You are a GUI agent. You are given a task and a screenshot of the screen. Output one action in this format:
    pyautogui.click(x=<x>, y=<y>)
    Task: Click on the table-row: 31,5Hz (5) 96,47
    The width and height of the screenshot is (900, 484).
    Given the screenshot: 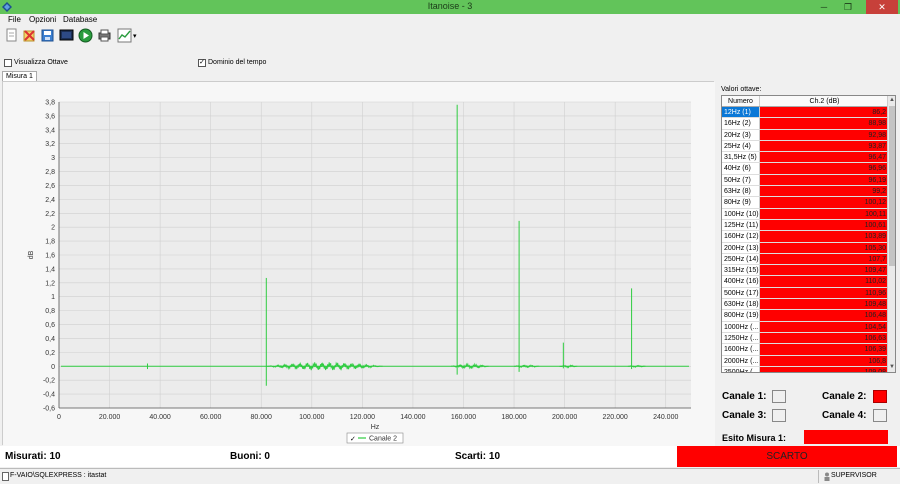 What is the action you would take?
    pyautogui.click(x=805, y=158)
    